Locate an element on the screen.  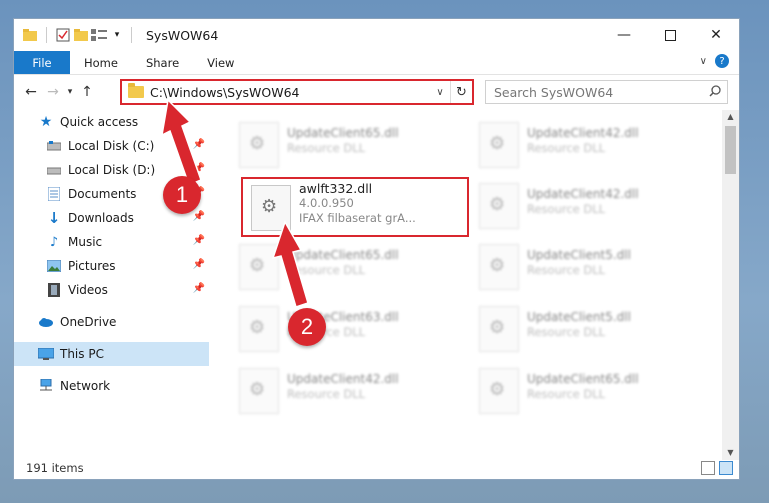
sidebar-item-music: ♪ Music 📌 is located at coordinates (111, 242).